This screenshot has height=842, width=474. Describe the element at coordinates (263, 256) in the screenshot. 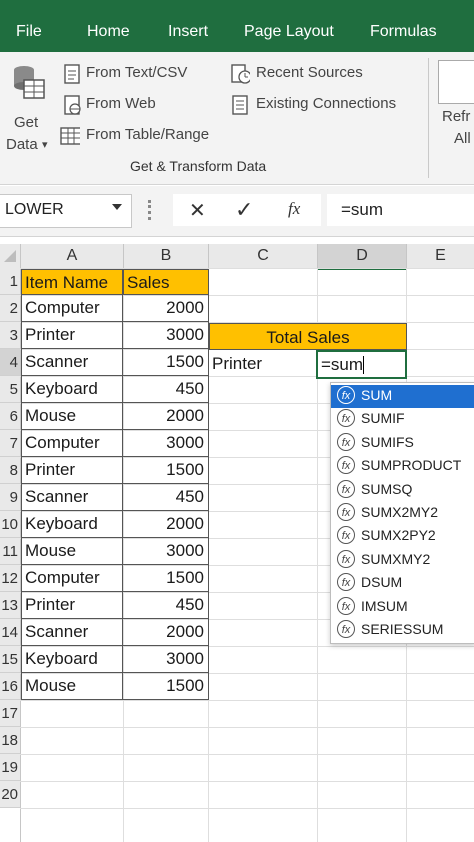

I see `column-header-c: C` at that location.